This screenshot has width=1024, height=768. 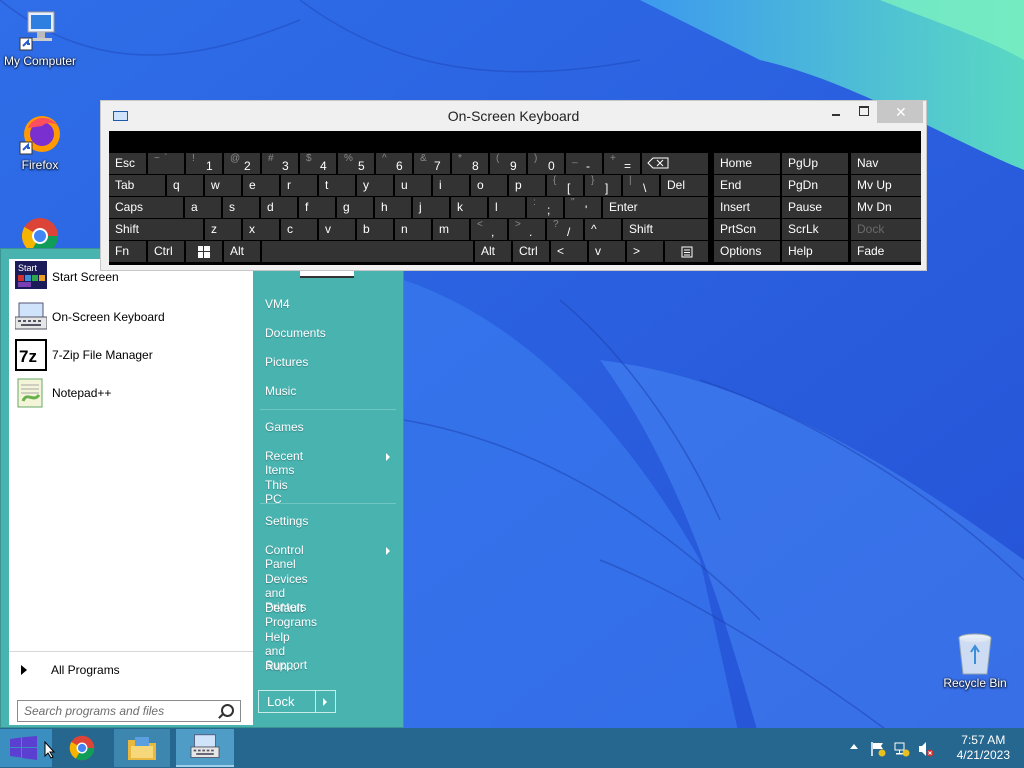 I want to click on key-space, so click(x=367, y=251).